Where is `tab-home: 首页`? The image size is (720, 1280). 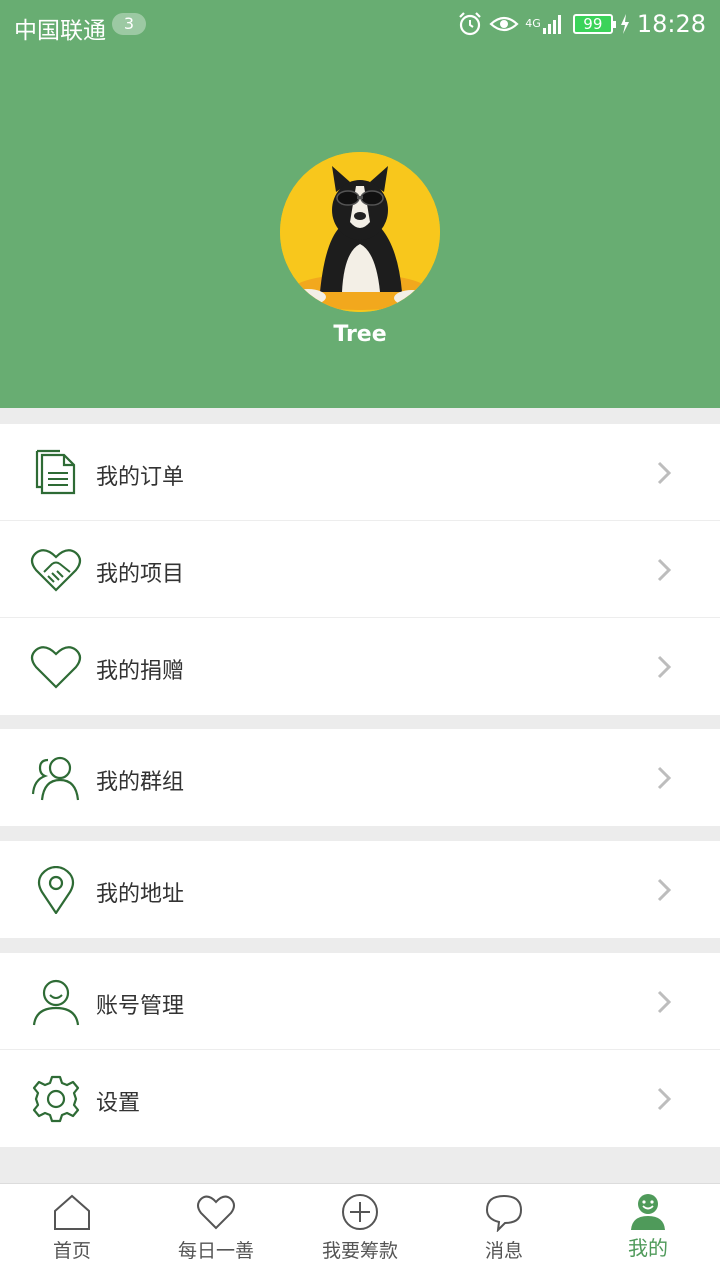 tab-home: 首页 is located at coordinates (72, 1232).